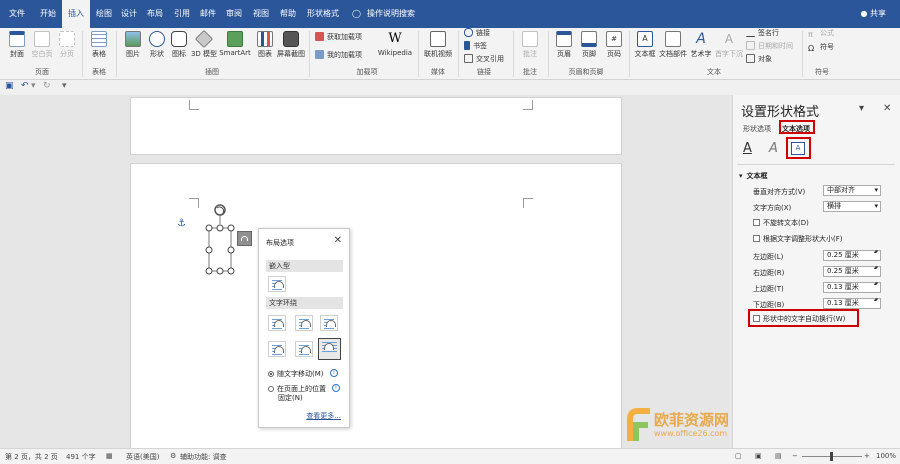 This screenshot has width=900, height=464. Describe the element at coordinates (329, 323) in the screenshot. I see `wrap-through-option` at that location.